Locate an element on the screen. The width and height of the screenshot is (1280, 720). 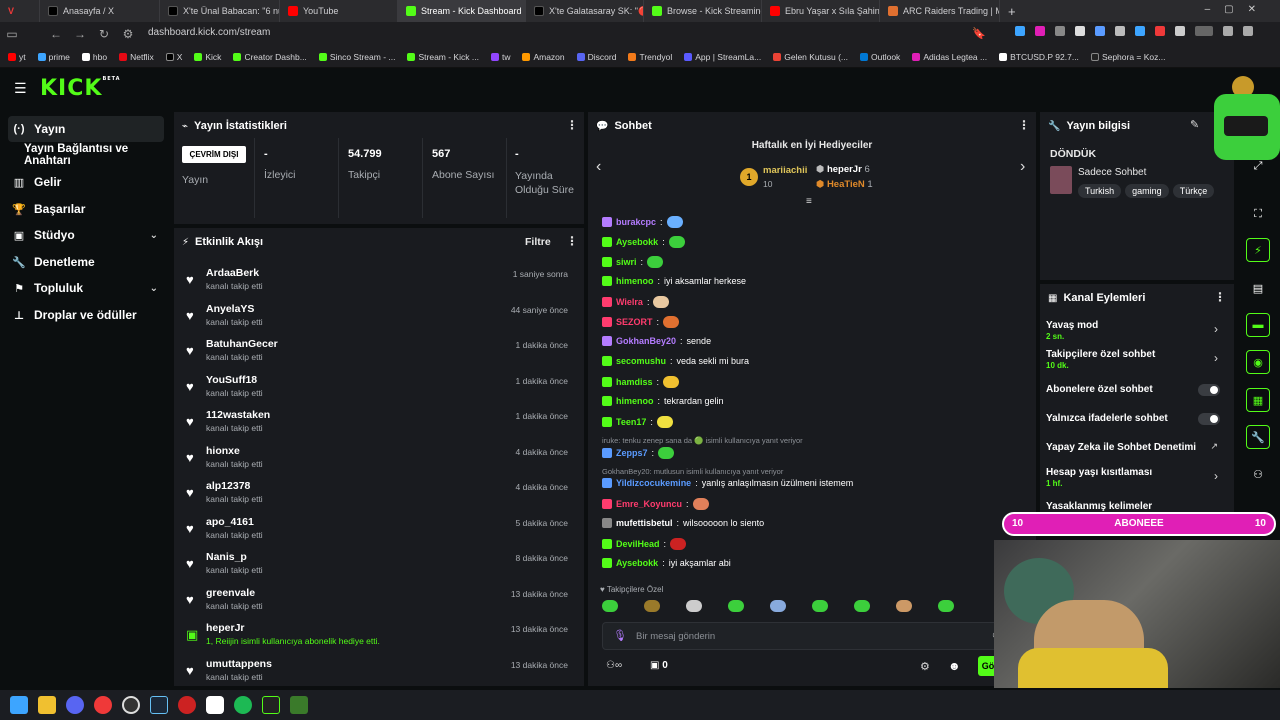
account-age-row: Hesap yaşı kısıtlaması 1 hf. › is located at coordinates (1138, 477).